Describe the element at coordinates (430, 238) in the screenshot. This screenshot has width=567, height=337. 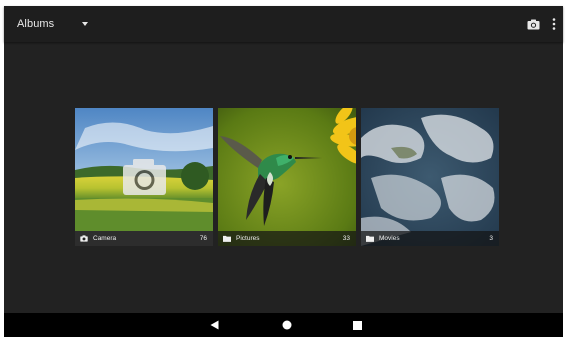
I see `album-caption: Movies 3` at that location.